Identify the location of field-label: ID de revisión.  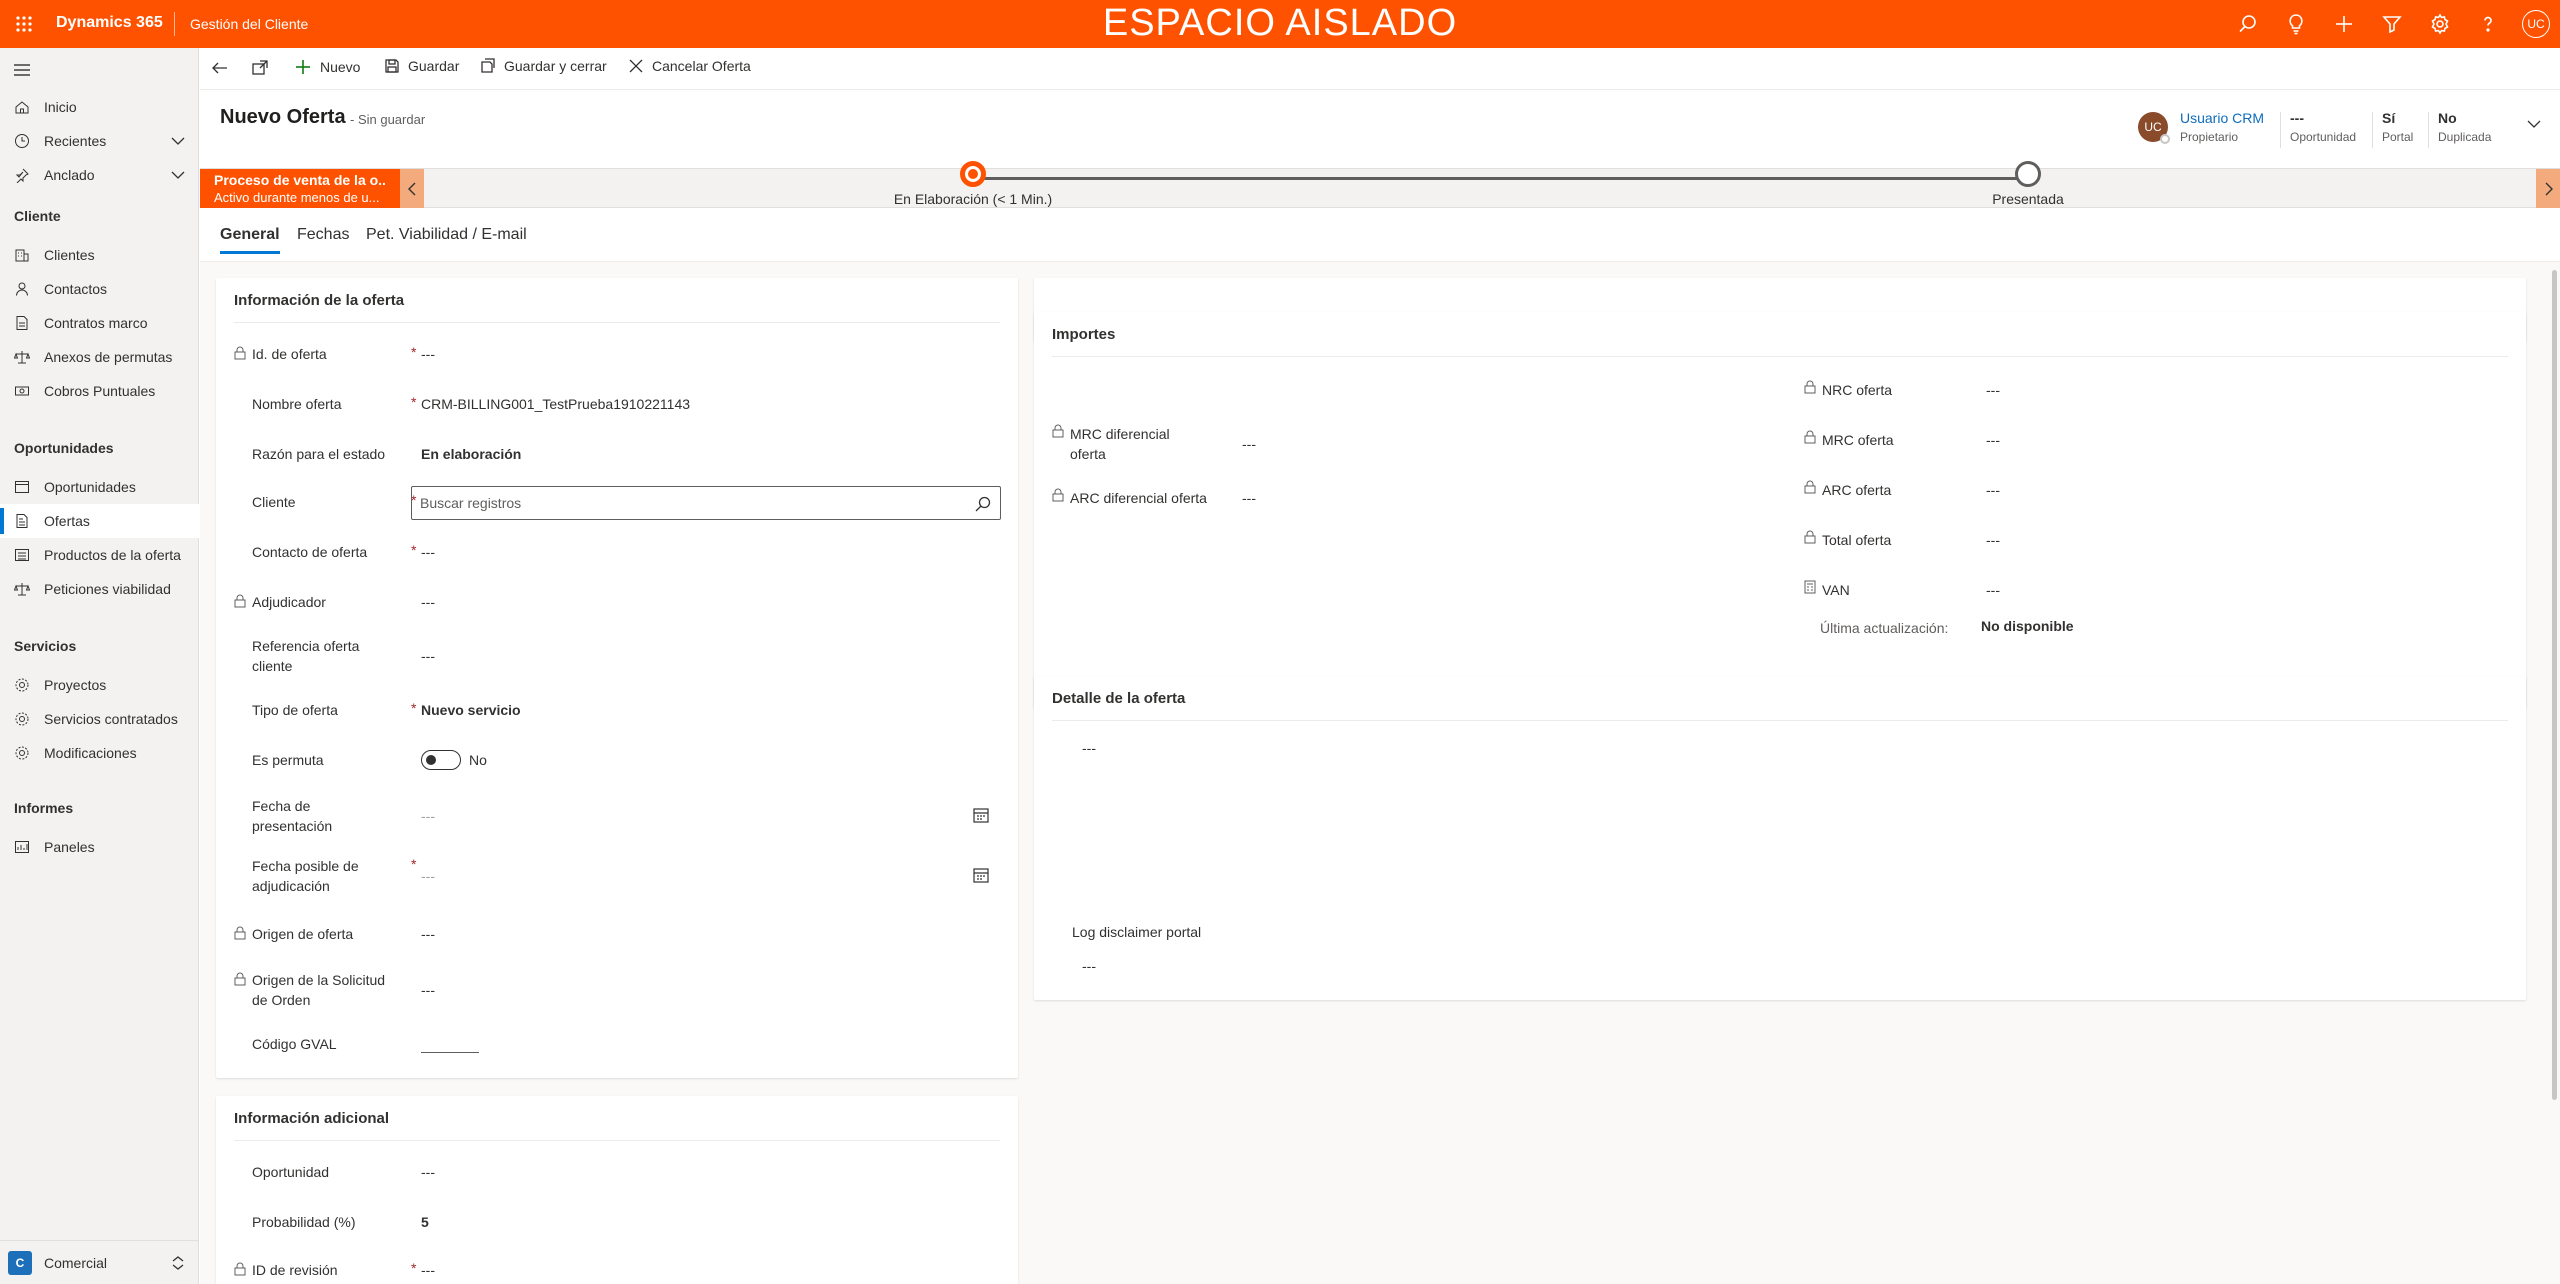
(295, 1270).